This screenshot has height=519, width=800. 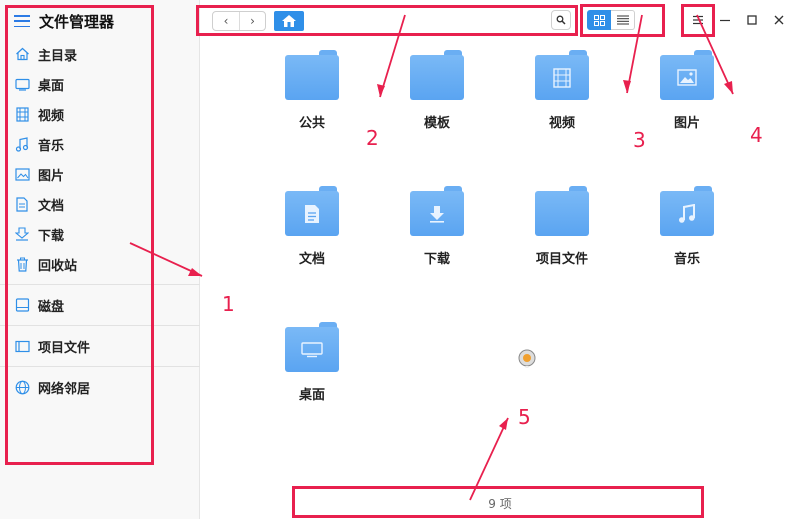 I want to click on sidebar-item-home: 主目录, so click(x=45, y=54).